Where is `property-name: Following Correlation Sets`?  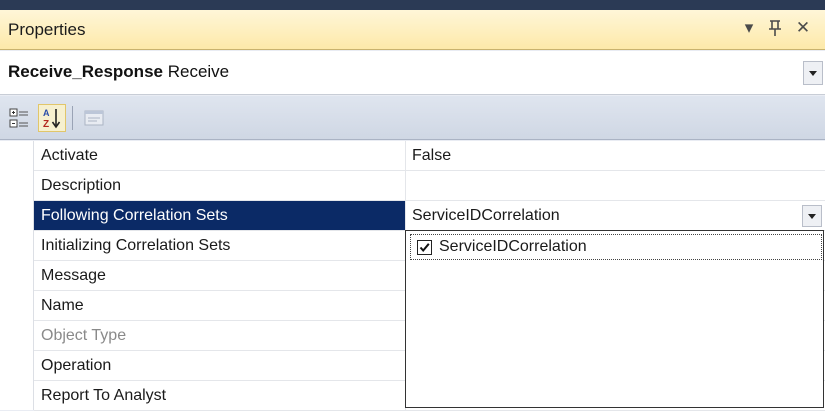
property-name: Following Correlation Sets is located at coordinates (134, 215).